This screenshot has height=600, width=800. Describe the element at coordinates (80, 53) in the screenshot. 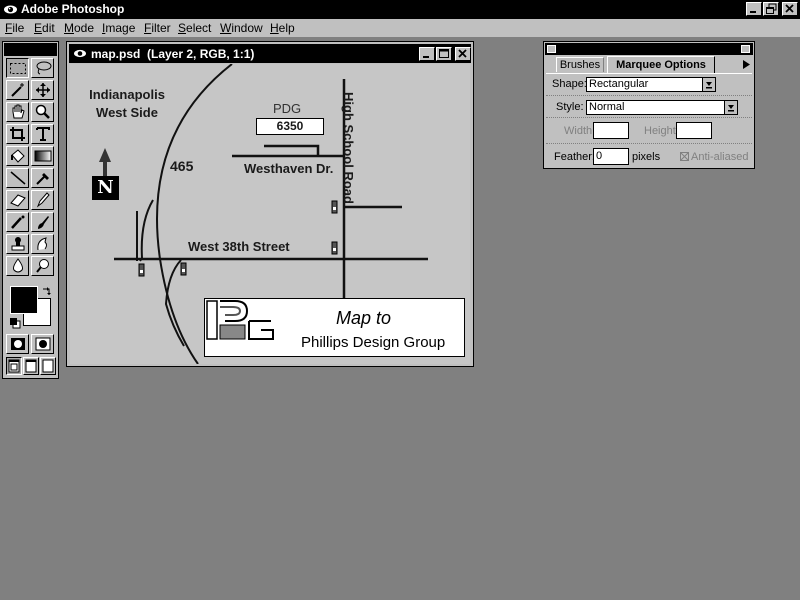

I see `document-system-menu-icon` at that location.